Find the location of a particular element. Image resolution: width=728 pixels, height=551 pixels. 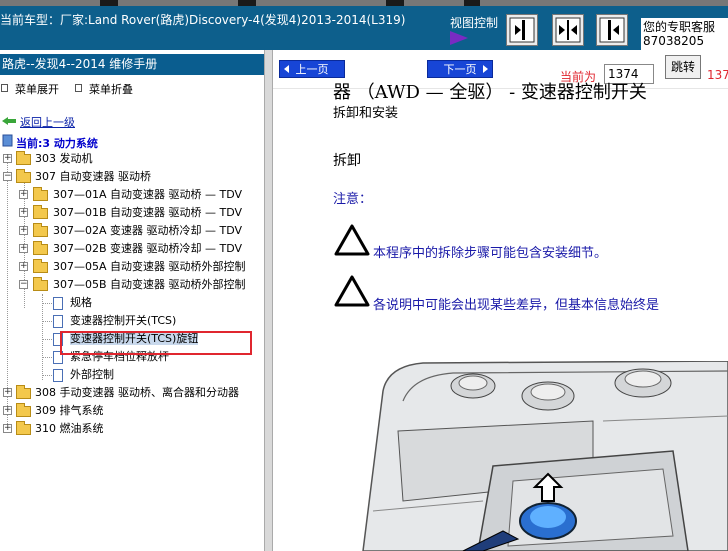

tree-item-303: 303 发动机 is located at coordinates (64, 159).